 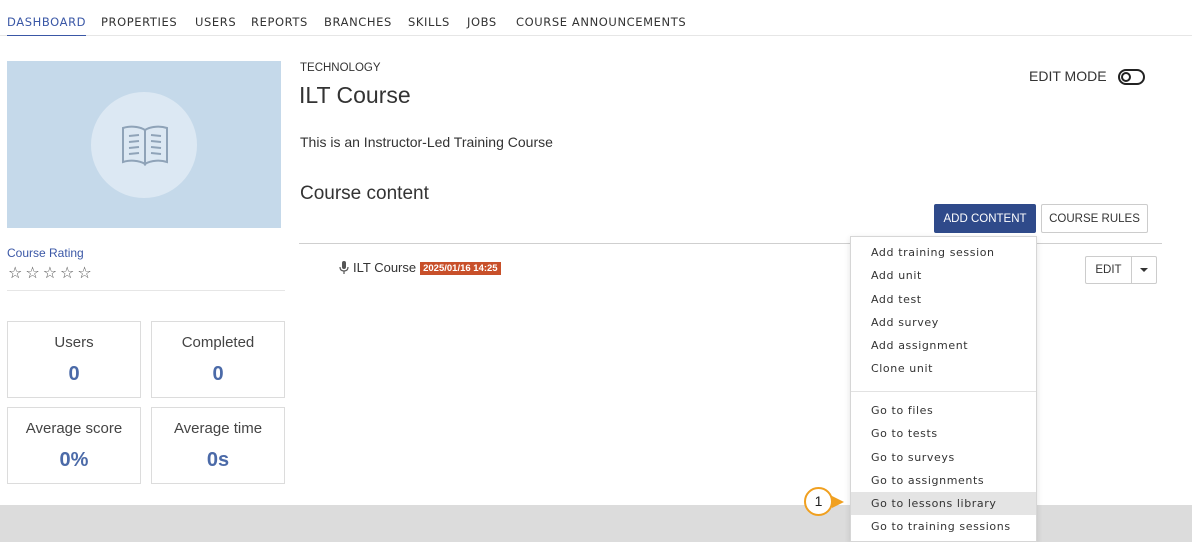 What do you see at coordinates (1109, 270) in the screenshot?
I see `unit-edit-button: EDIT` at bounding box center [1109, 270].